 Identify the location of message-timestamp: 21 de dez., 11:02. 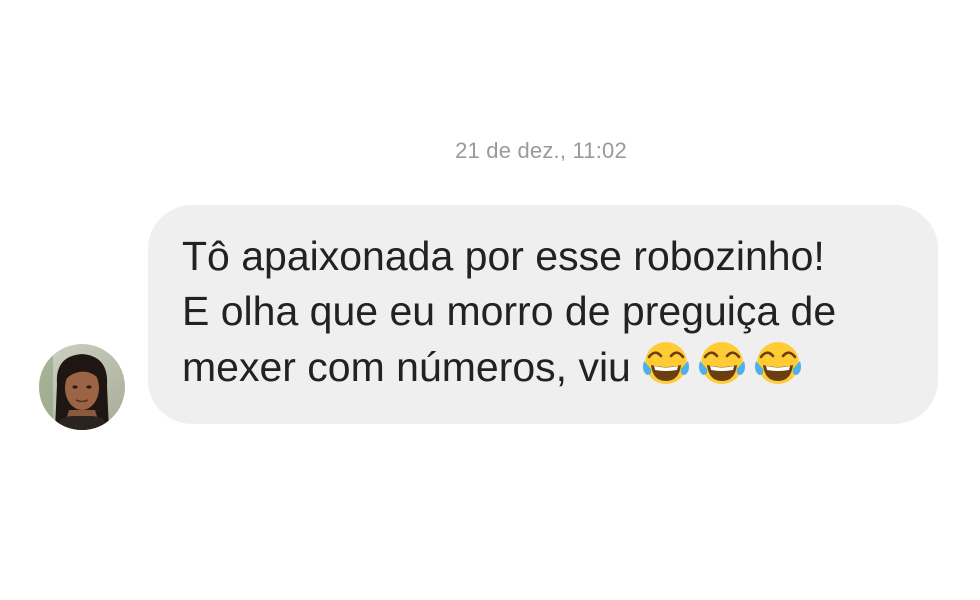
(541, 150).